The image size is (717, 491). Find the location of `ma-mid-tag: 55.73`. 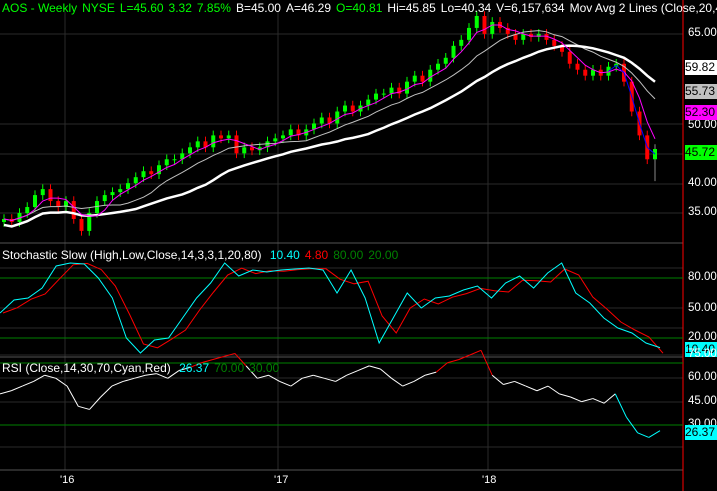

ma-mid-tag: 55.73 is located at coordinates (701, 91).